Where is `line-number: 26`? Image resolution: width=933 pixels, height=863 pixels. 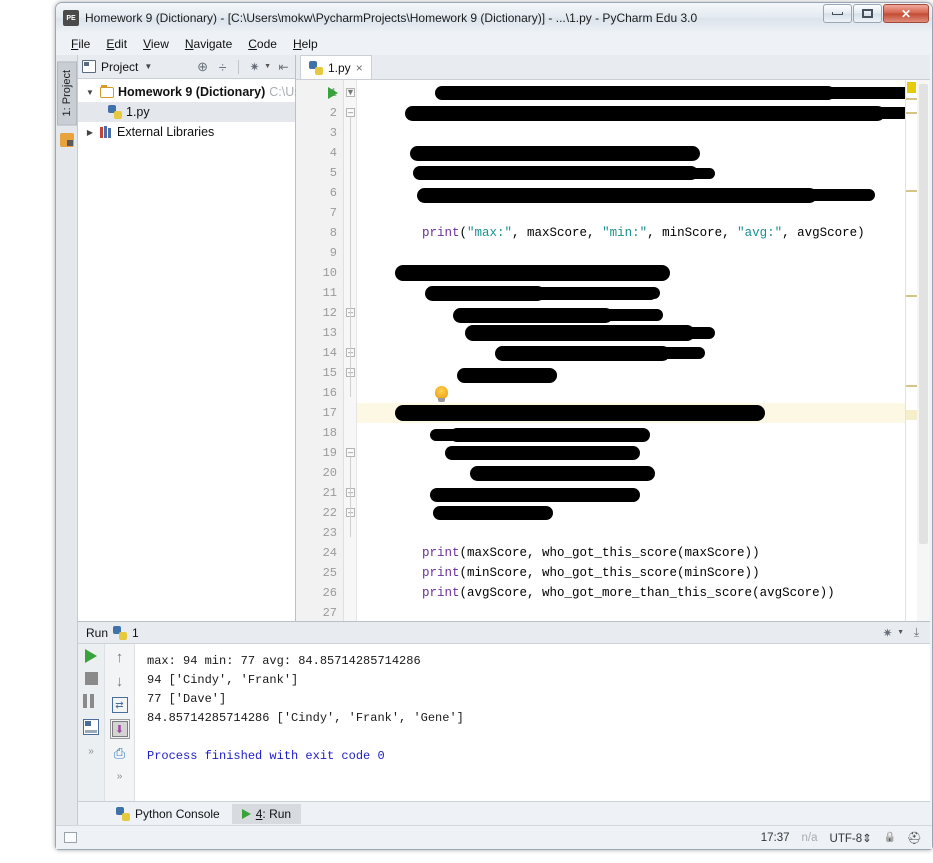
line-number: 26 is located at coordinates (329, 593).